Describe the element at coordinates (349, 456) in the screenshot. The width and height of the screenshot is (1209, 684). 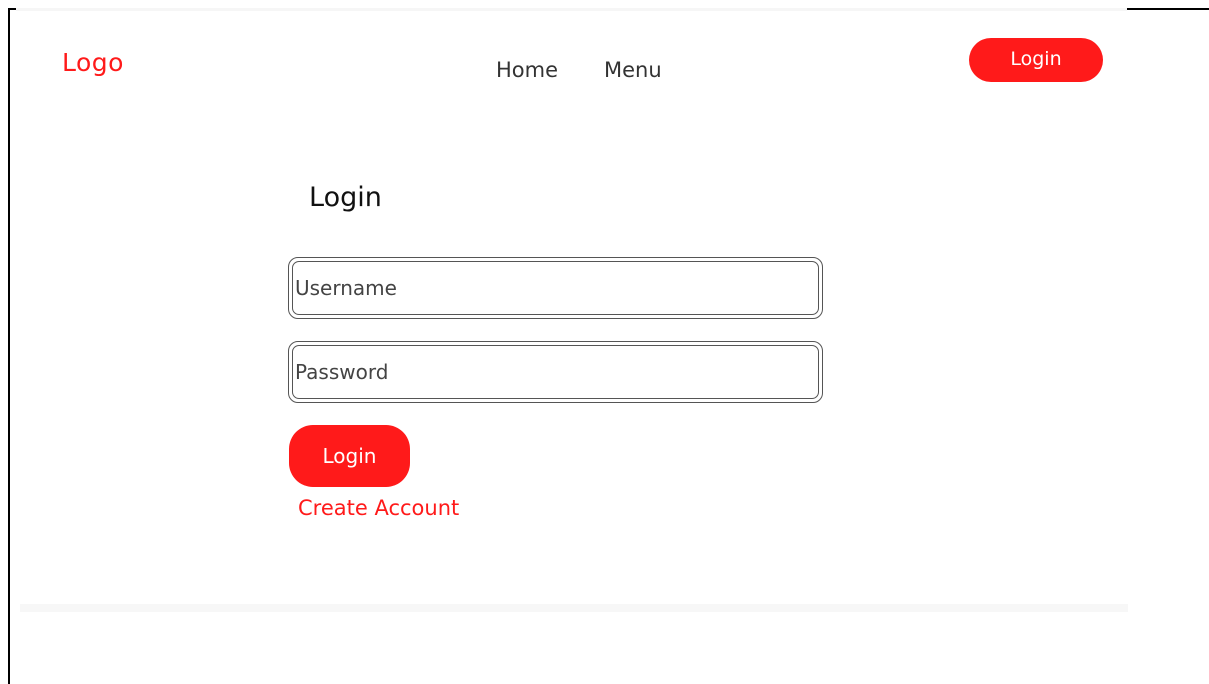
I see `login-submit-button: Login` at that location.